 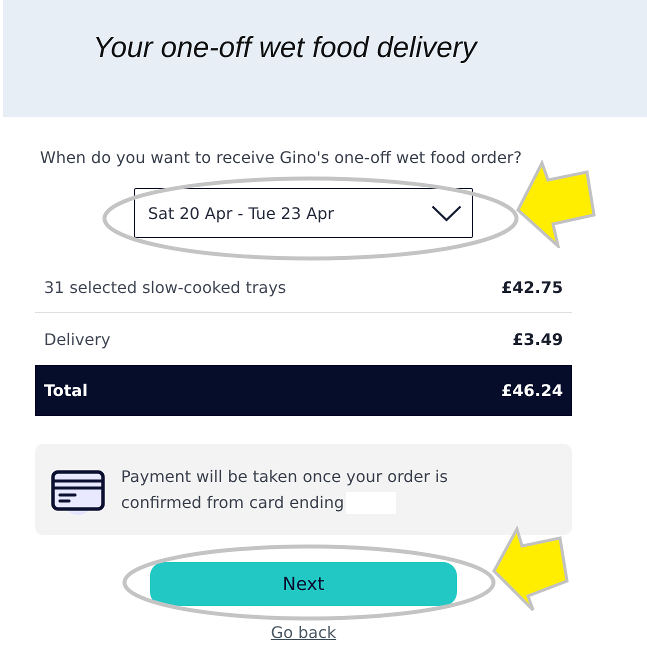 What do you see at coordinates (531, 569) in the screenshot?
I see `arrow-icon` at bounding box center [531, 569].